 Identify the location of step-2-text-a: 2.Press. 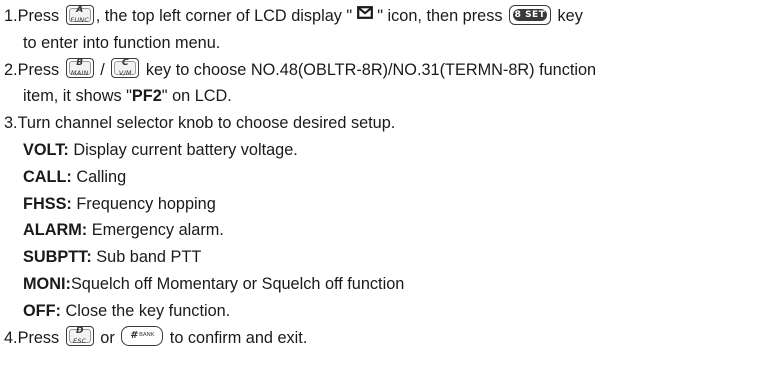
(34, 69).